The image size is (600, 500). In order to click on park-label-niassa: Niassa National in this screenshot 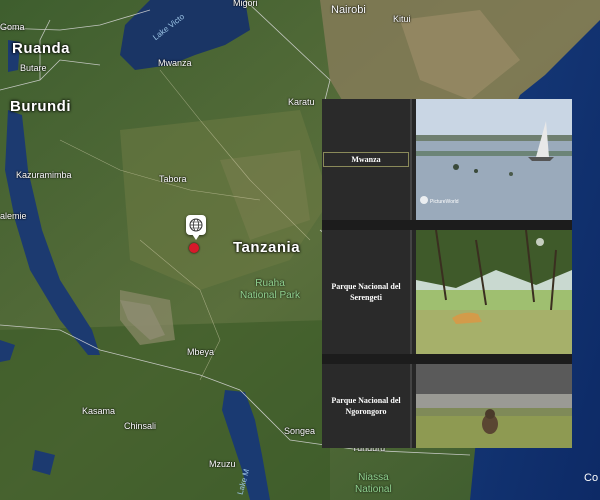, I will do `click(373, 484)`.